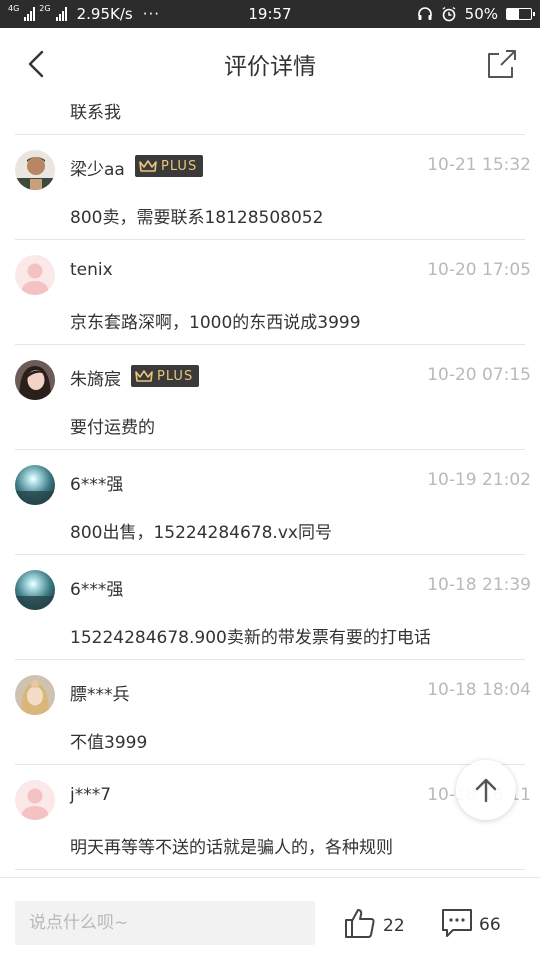 This screenshot has width=540, height=961. What do you see at coordinates (197, 218) in the screenshot?
I see `comment-text: 800卖，需要联系18128508052` at bounding box center [197, 218].